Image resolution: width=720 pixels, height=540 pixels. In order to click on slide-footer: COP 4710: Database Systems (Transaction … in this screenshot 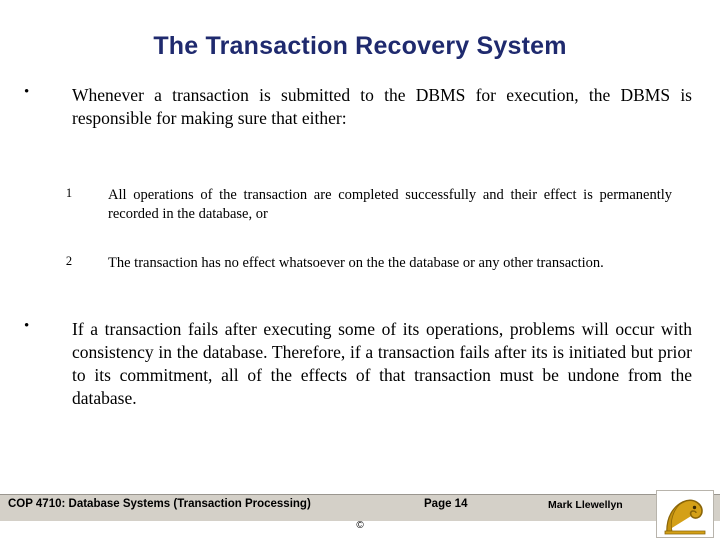, I will do `click(360, 515)`.